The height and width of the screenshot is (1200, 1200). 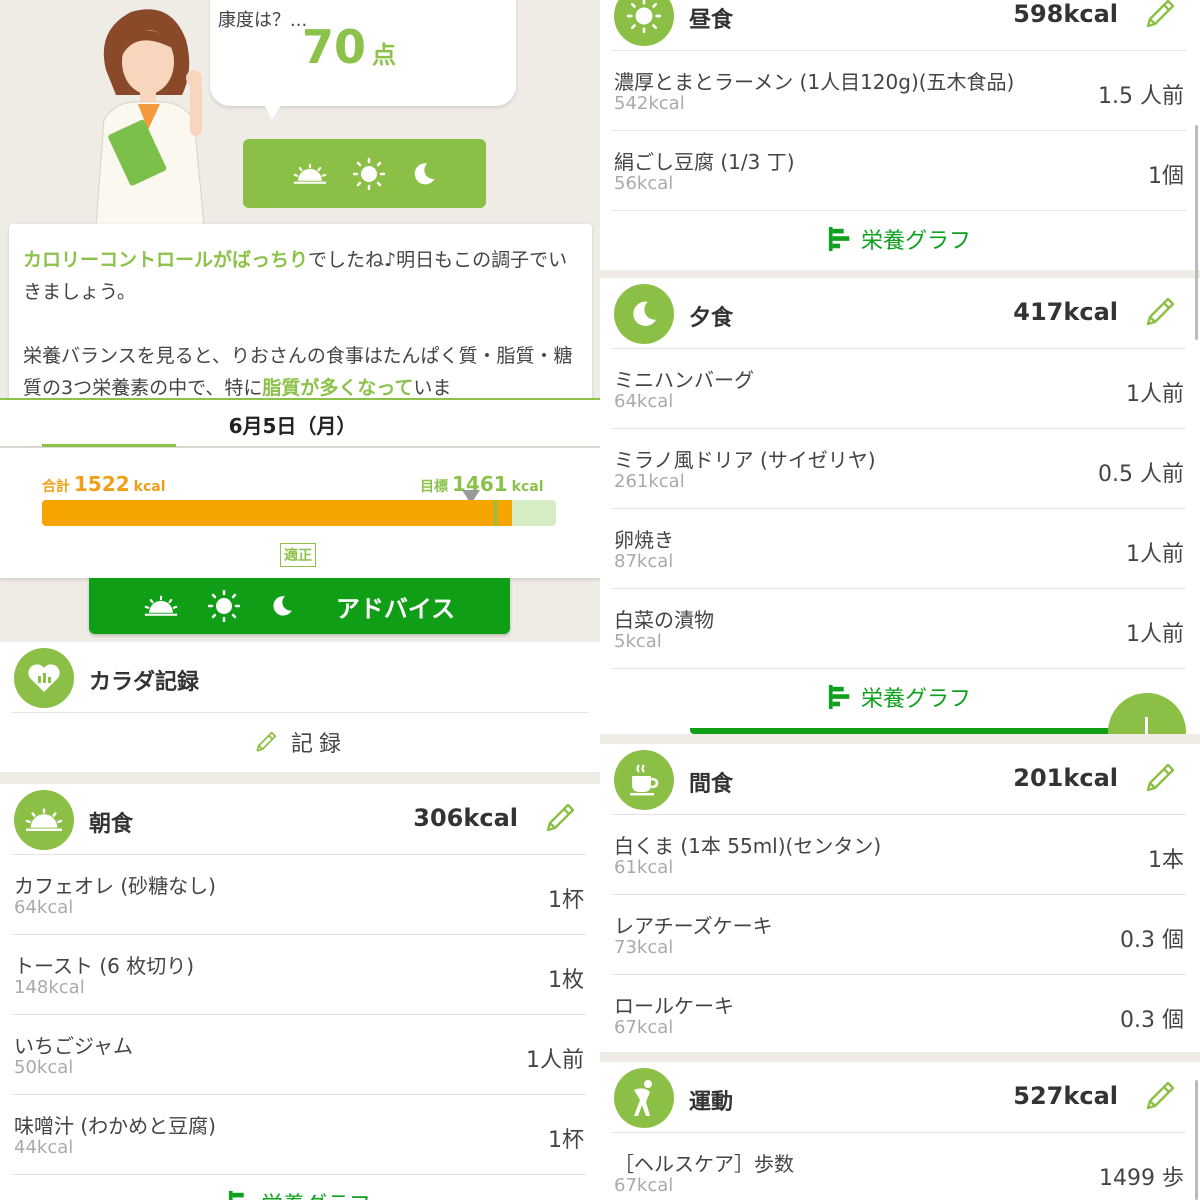 What do you see at coordinates (644, 1027) in the screenshot?
I see `food-kcal: 67kcal` at bounding box center [644, 1027].